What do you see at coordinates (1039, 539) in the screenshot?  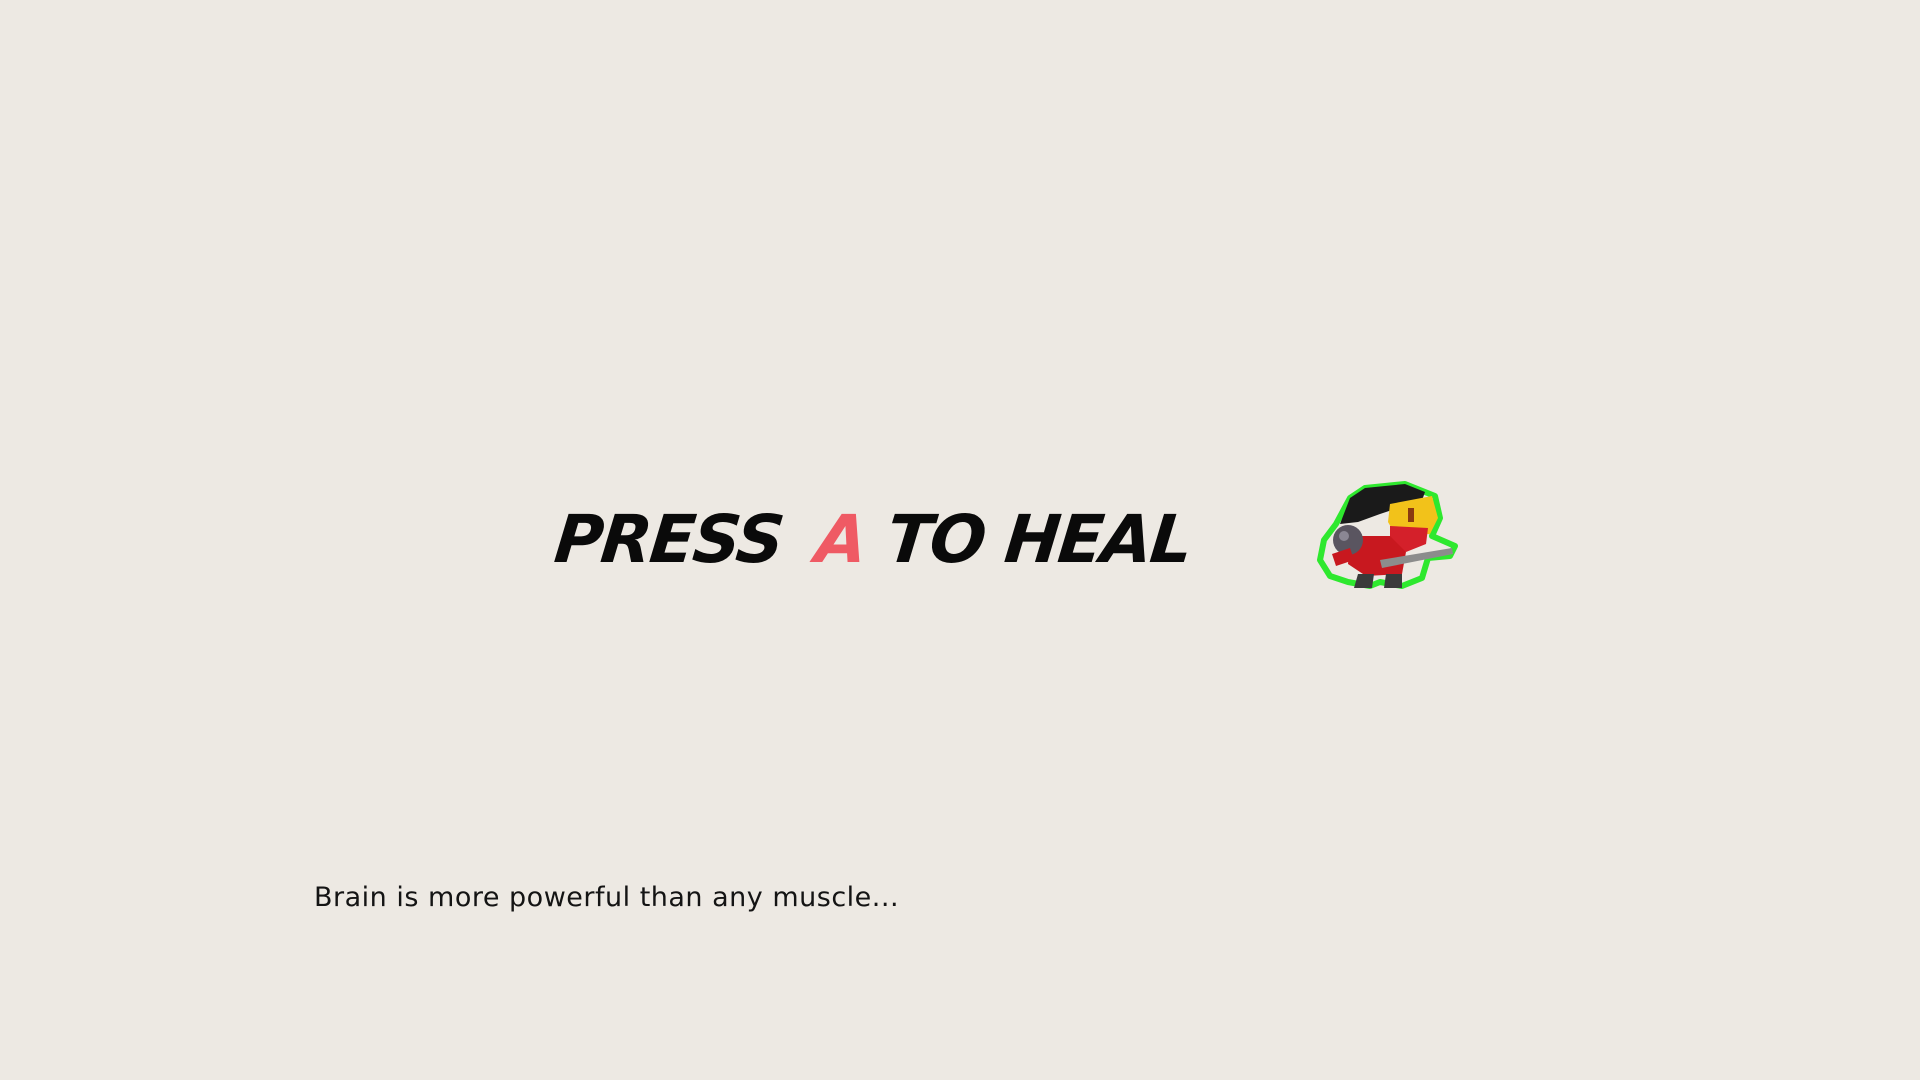 I see `prompt-suffix: TO HEAL` at bounding box center [1039, 539].